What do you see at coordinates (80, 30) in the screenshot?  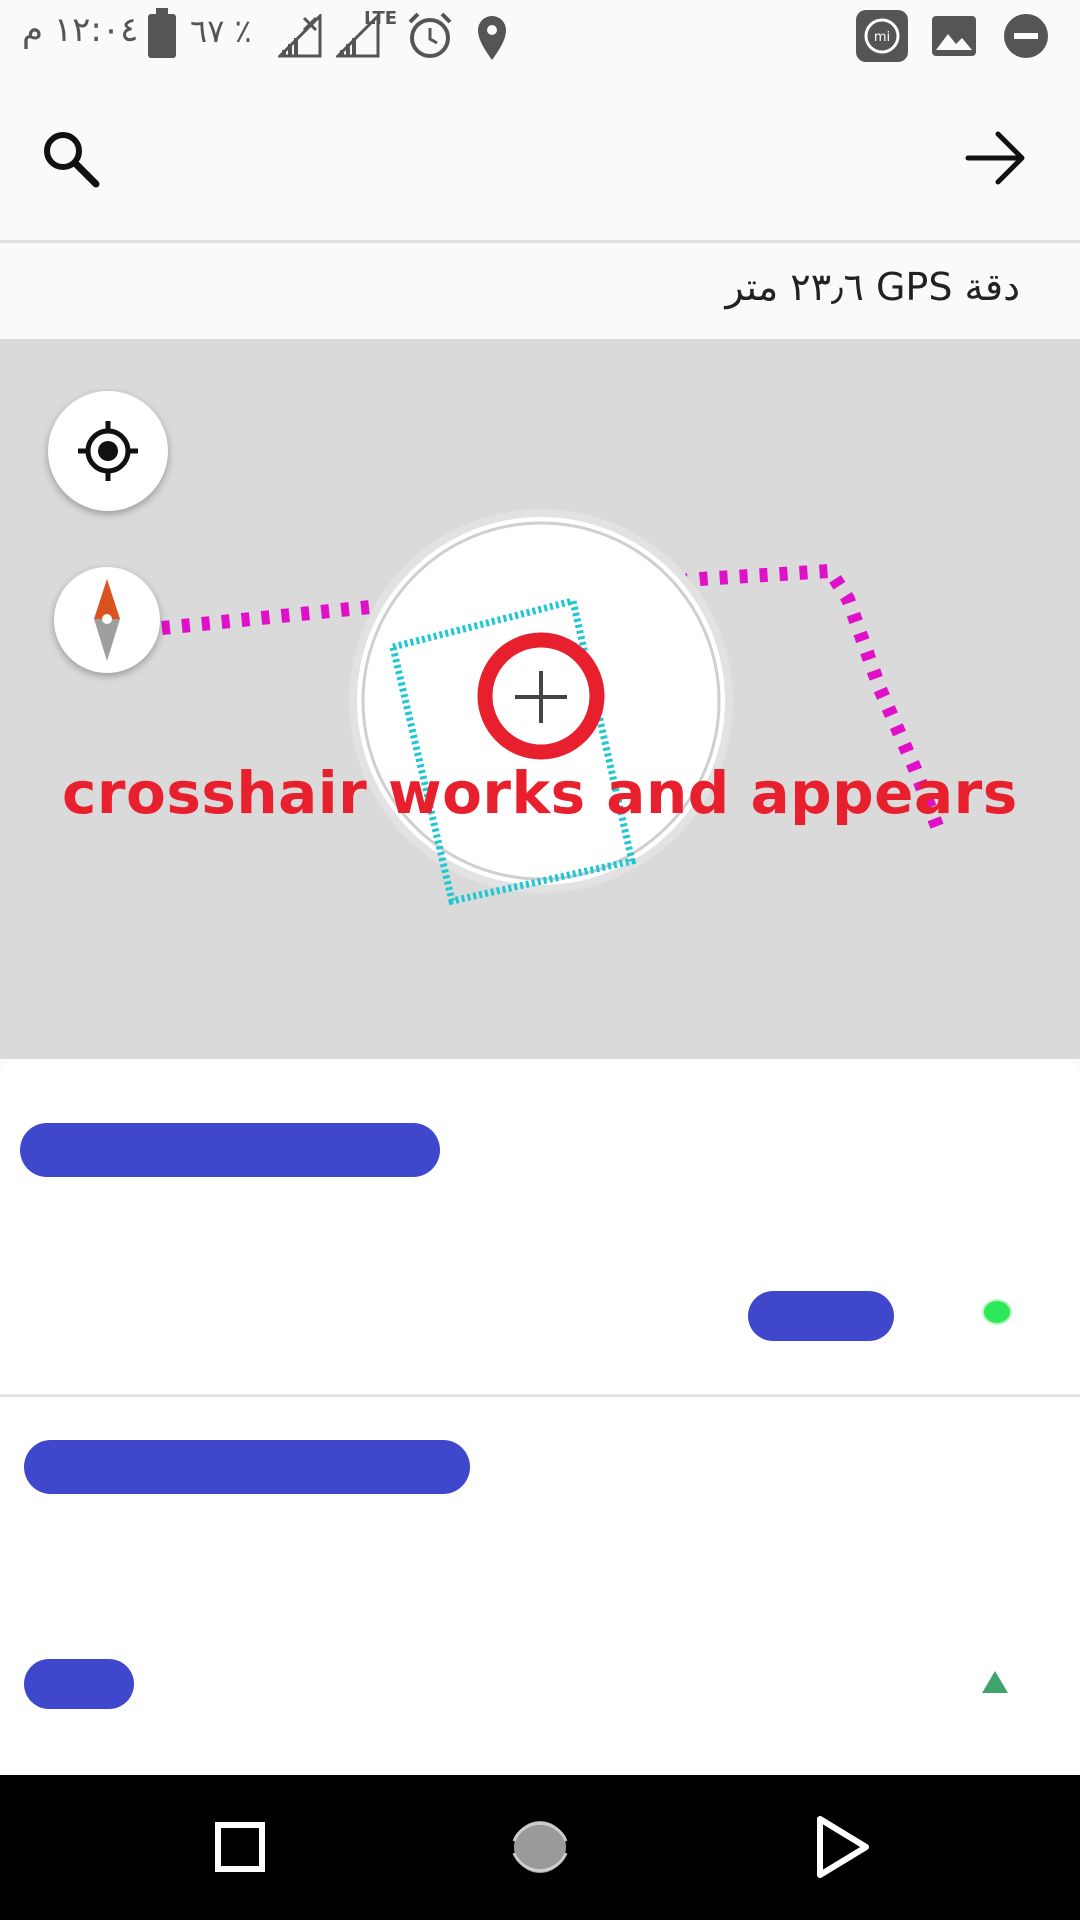 I see `status-time: ١٢:٠٤ م` at bounding box center [80, 30].